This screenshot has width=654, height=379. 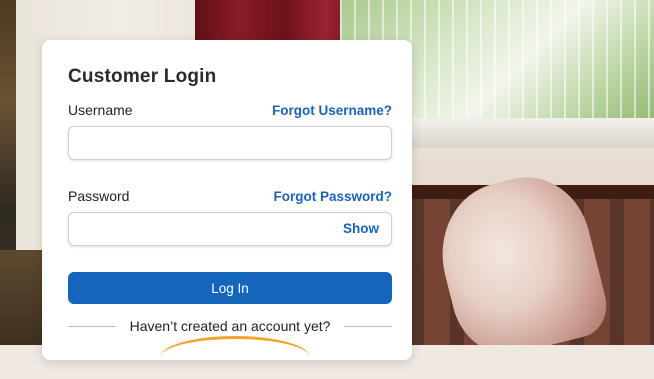 I want to click on create-account-prompt: Haven’t created an account yet?, so click(x=230, y=326).